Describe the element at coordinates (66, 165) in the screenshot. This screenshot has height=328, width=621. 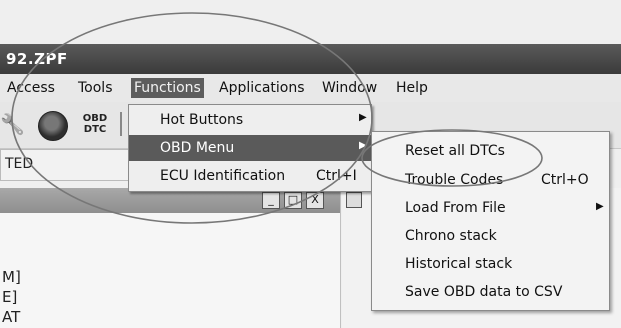
I see `status-label-strip: TED` at that location.